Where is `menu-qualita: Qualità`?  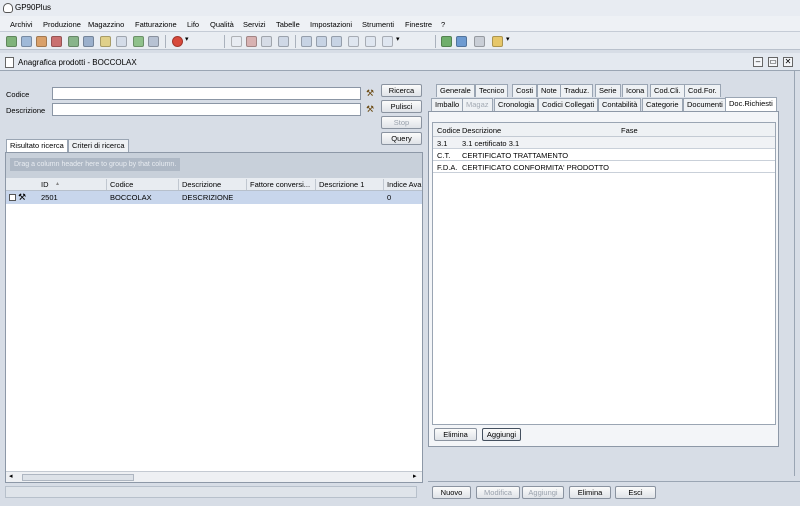 menu-qualita: Qualità is located at coordinates (222, 24).